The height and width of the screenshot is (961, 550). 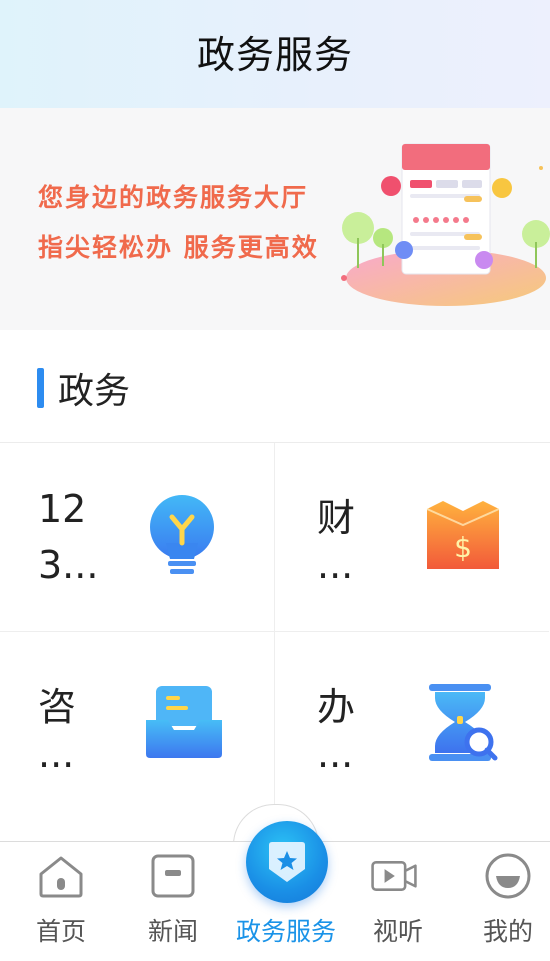 What do you see at coordinates (397, 931) in the screenshot?
I see `tab-label: 视听` at bounding box center [397, 931].